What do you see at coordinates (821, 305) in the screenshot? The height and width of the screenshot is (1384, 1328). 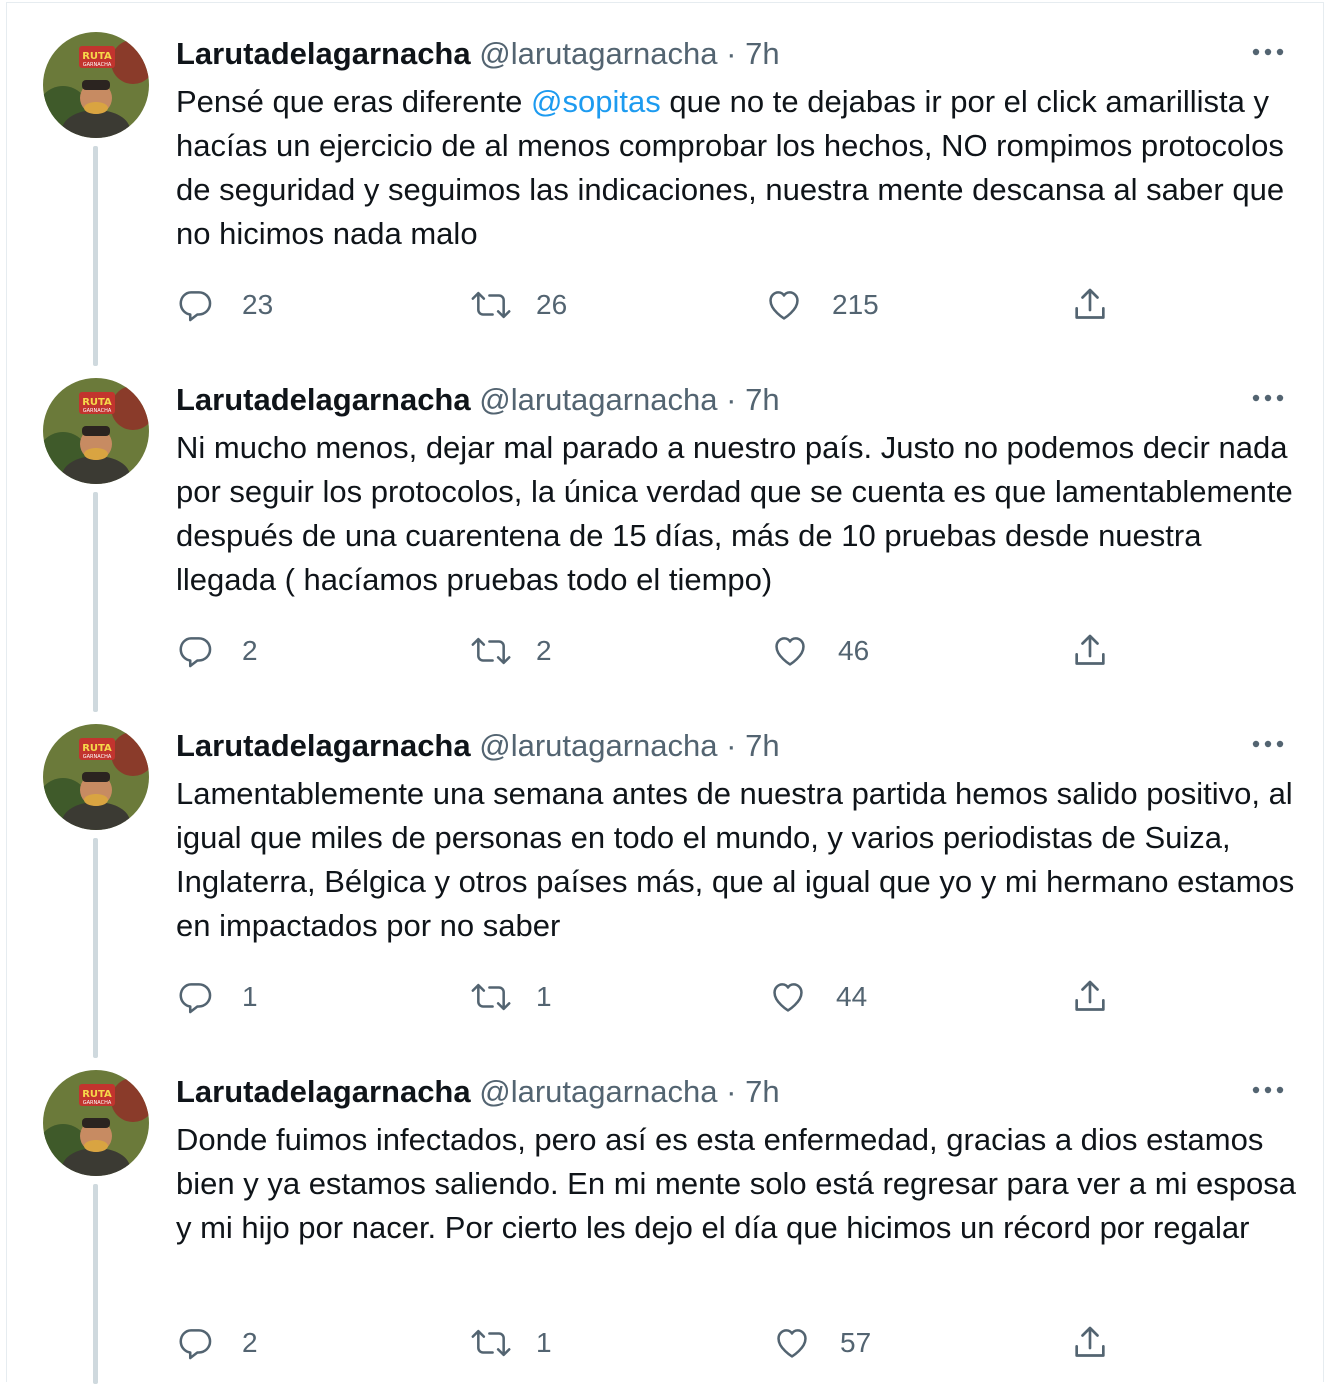 I see `like-button: 215` at bounding box center [821, 305].